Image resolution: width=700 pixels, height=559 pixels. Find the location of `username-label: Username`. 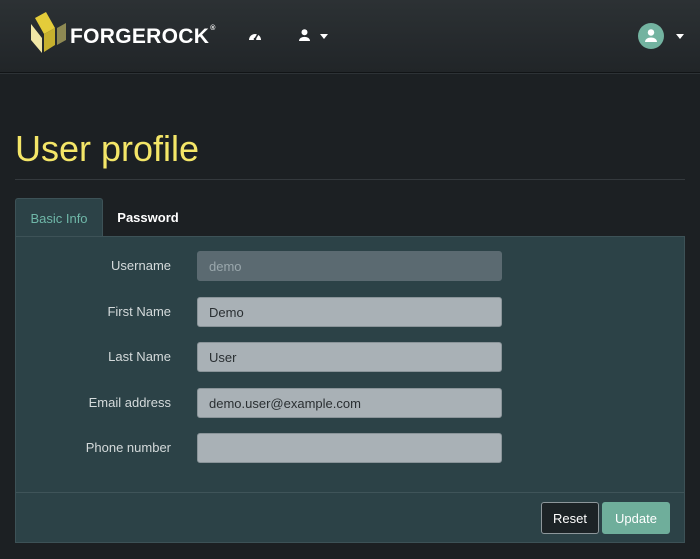

username-label: Username is located at coordinates (141, 265).